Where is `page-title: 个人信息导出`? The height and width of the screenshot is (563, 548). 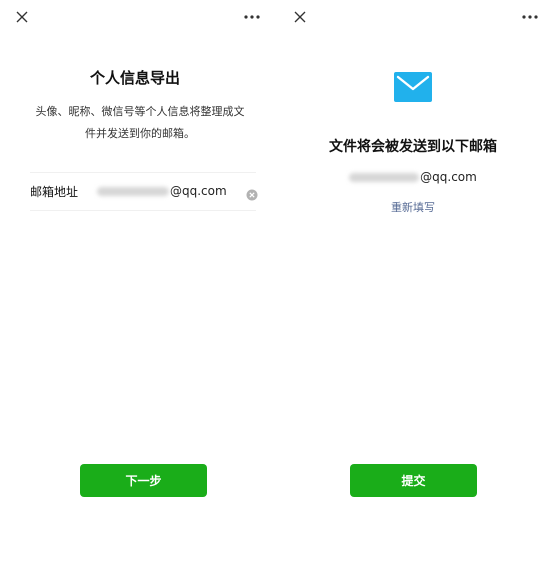 page-title: 个人信息导出 is located at coordinates (134, 78).